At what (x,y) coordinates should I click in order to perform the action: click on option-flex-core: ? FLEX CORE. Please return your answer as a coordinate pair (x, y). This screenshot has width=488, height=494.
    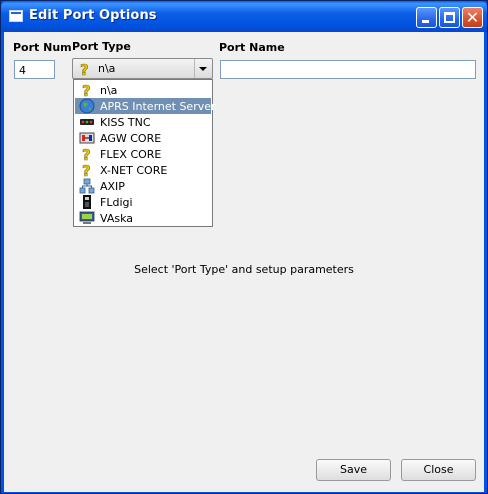
    Looking at the image, I should click on (143, 154).